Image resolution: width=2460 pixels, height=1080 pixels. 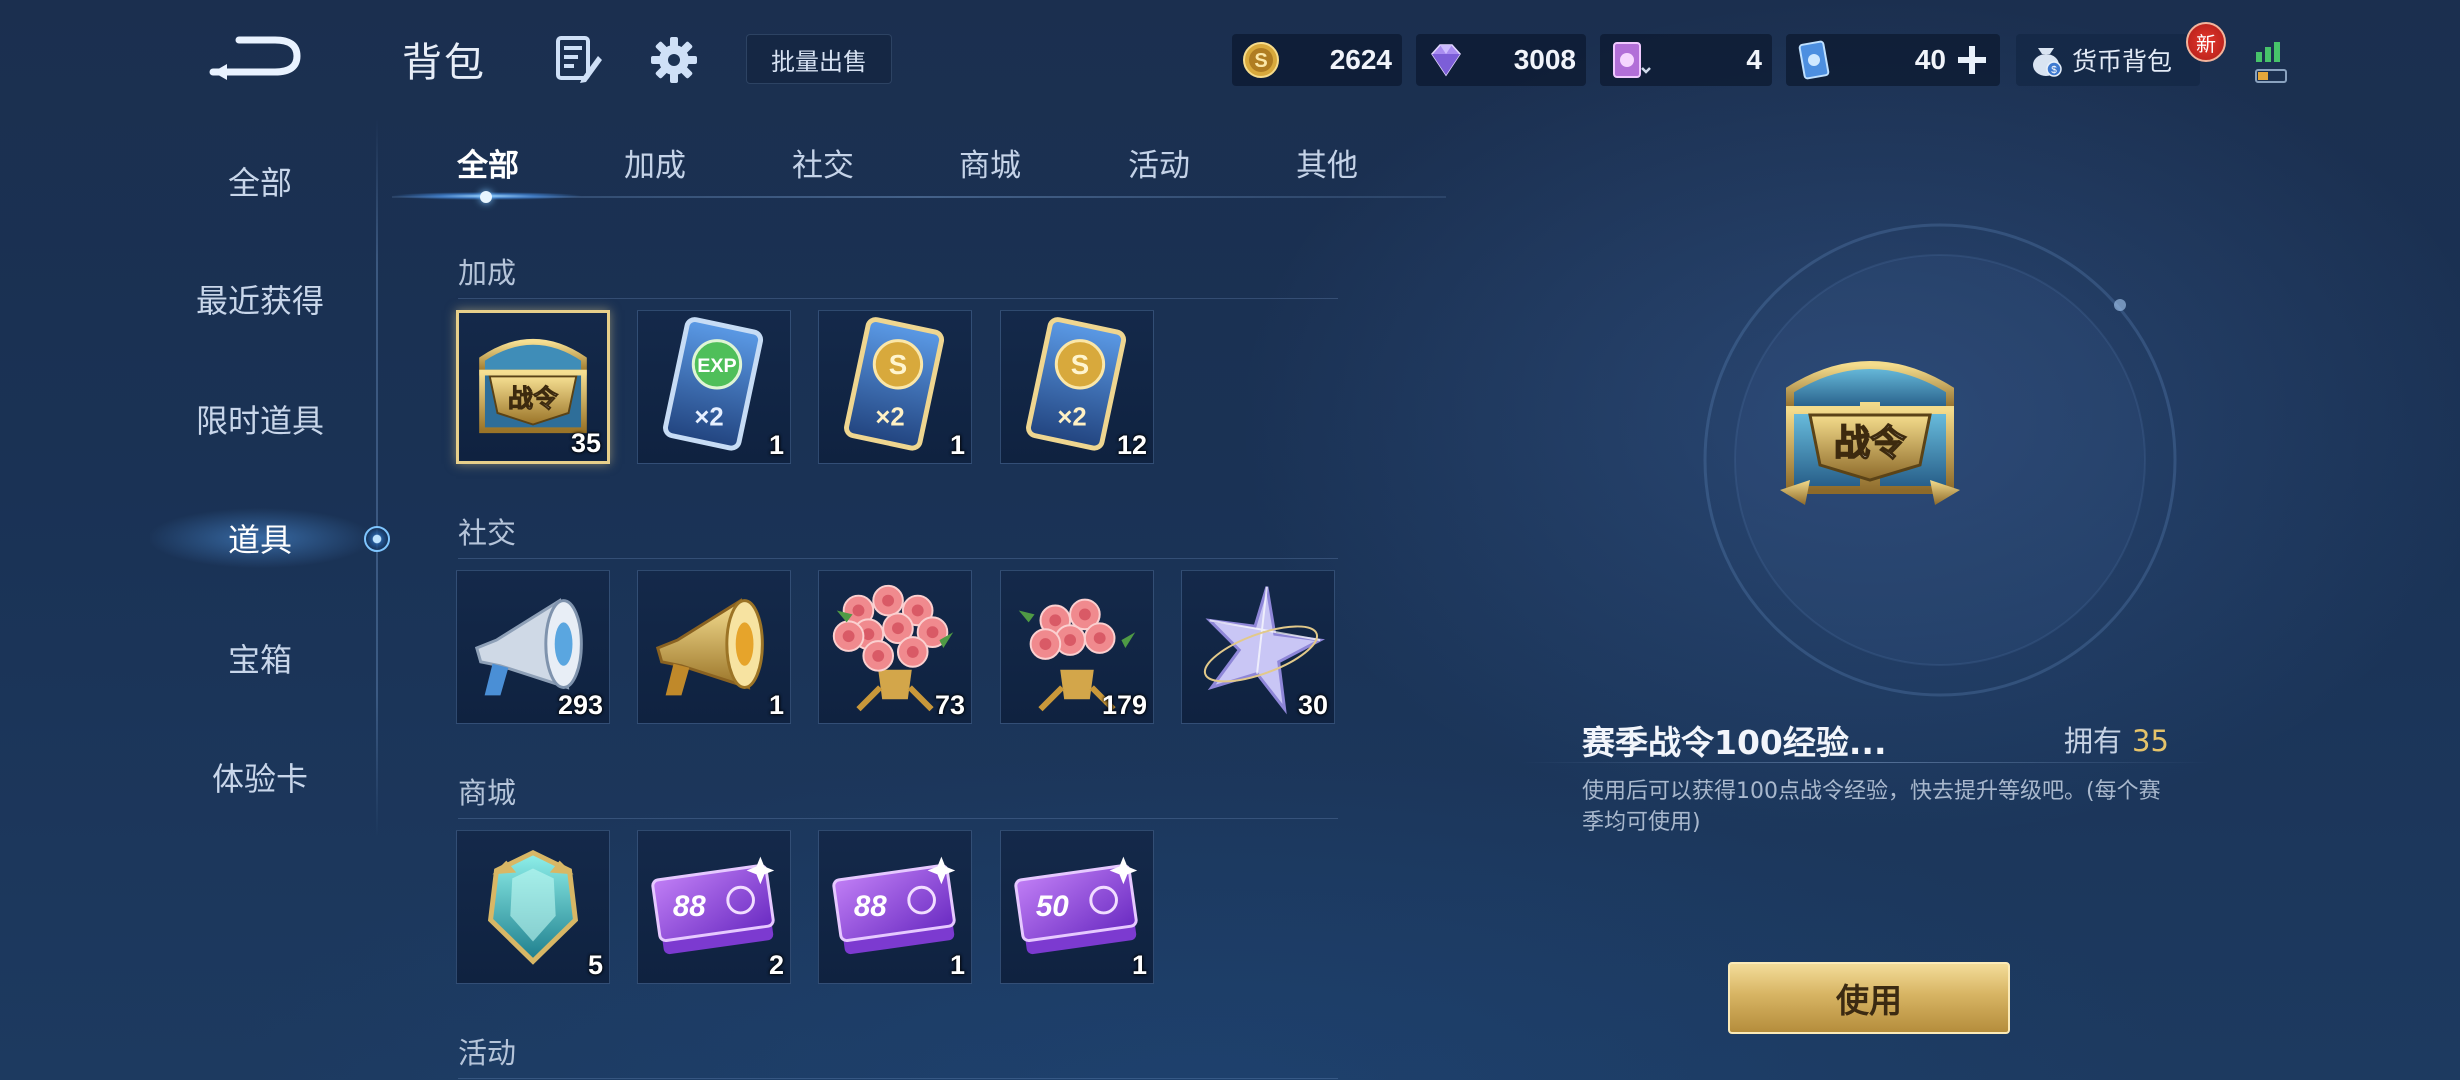 I want to click on gold-coin-icon: S, so click(x=1261, y=60).